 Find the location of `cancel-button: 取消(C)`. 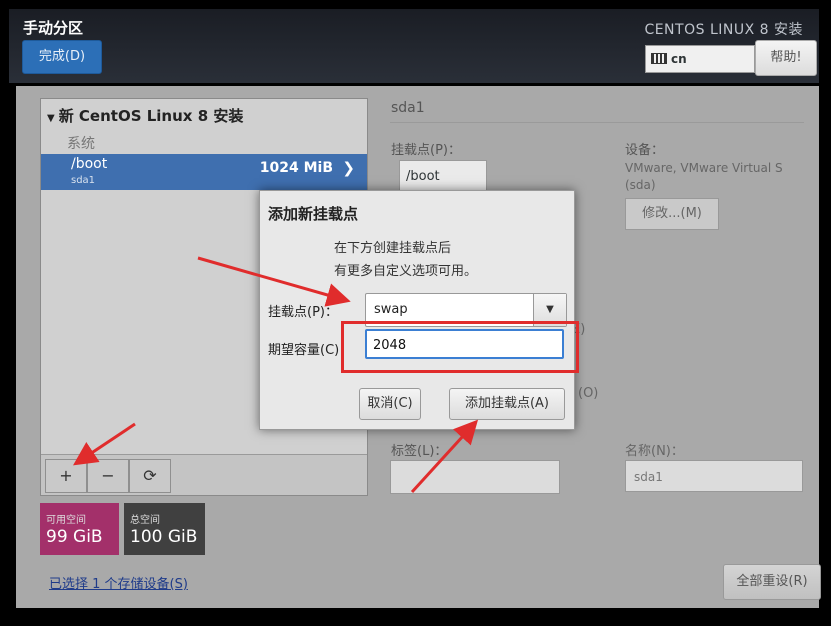

cancel-button: 取消(C) is located at coordinates (390, 404).